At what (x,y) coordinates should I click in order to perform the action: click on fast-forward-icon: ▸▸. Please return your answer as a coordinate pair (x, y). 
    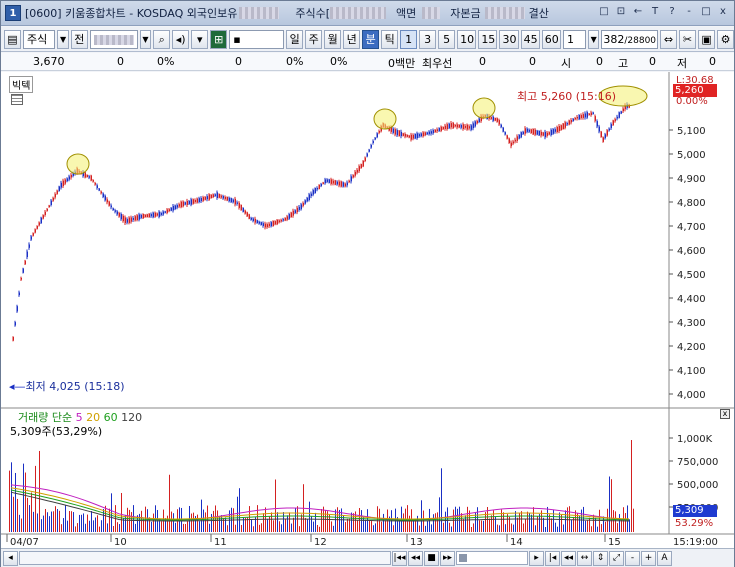
    Looking at the image, I should click on (447, 558).